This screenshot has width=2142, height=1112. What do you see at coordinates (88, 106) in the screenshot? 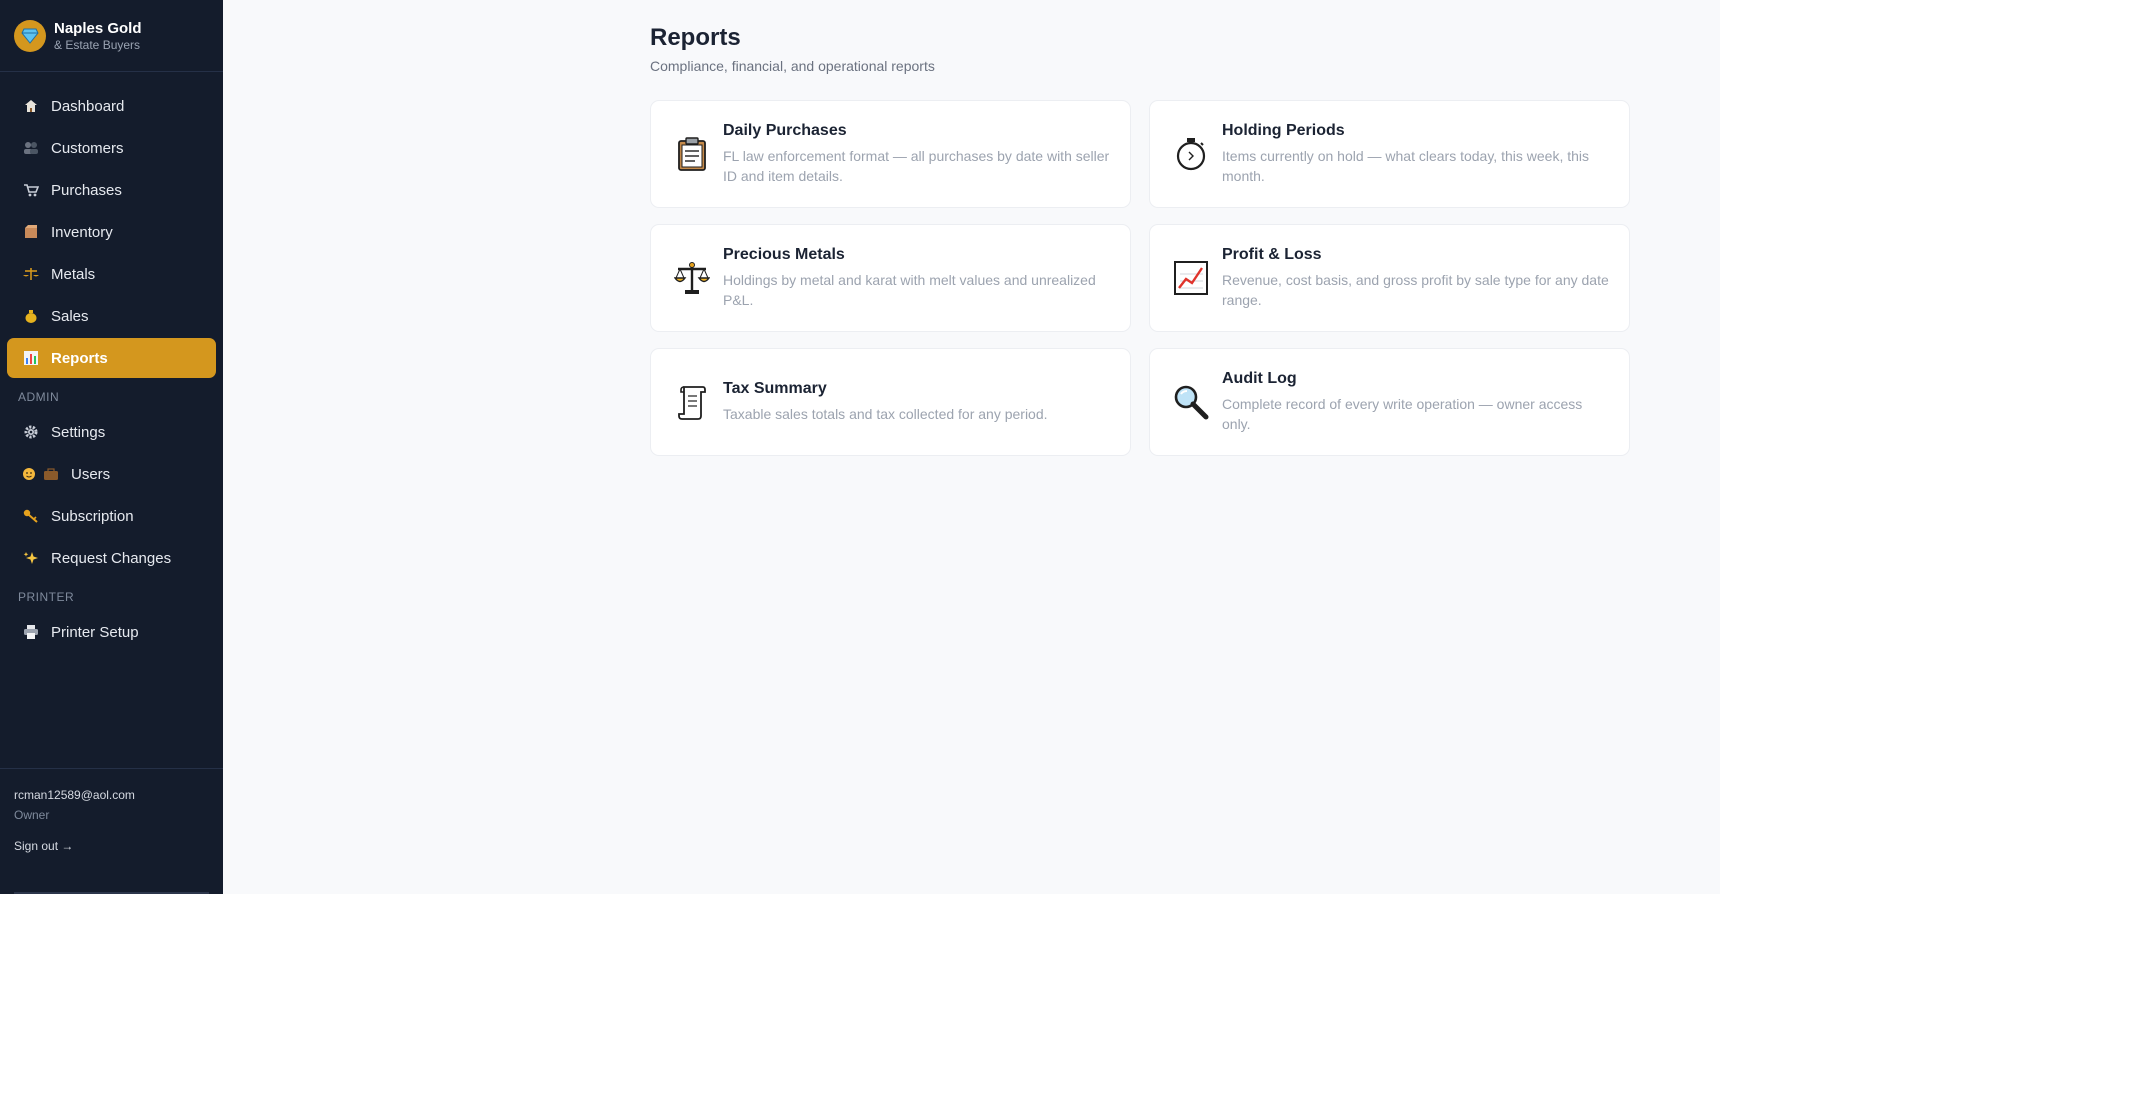
I see `nav-item-label: Dashboard` at bounding box center [88, 106].